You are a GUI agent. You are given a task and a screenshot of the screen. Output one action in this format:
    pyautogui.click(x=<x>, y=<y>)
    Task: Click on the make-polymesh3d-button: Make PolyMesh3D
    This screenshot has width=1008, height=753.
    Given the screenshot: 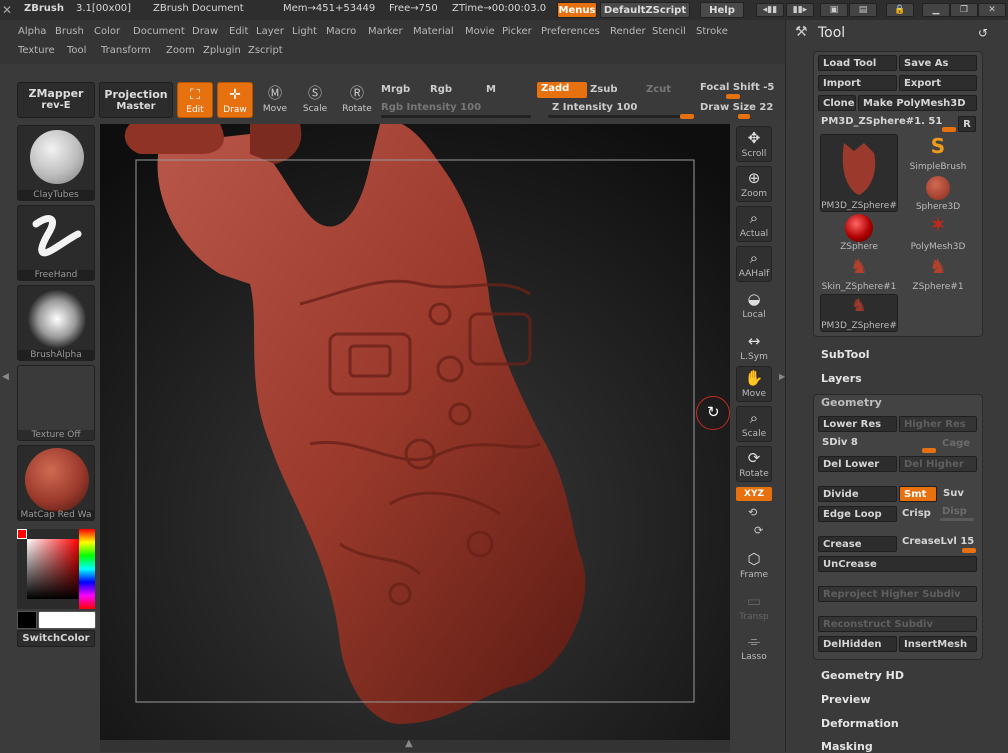 What is the action you would take?
    pyautogui.click(x=917, y=103)
    